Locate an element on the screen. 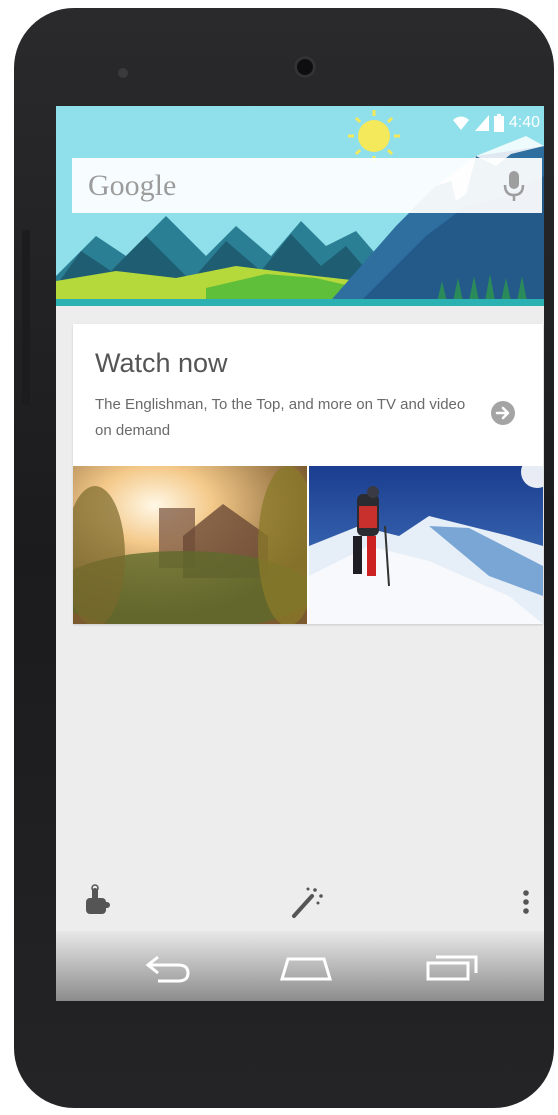  earpiece-speaker is located at coordinates (123, 73).